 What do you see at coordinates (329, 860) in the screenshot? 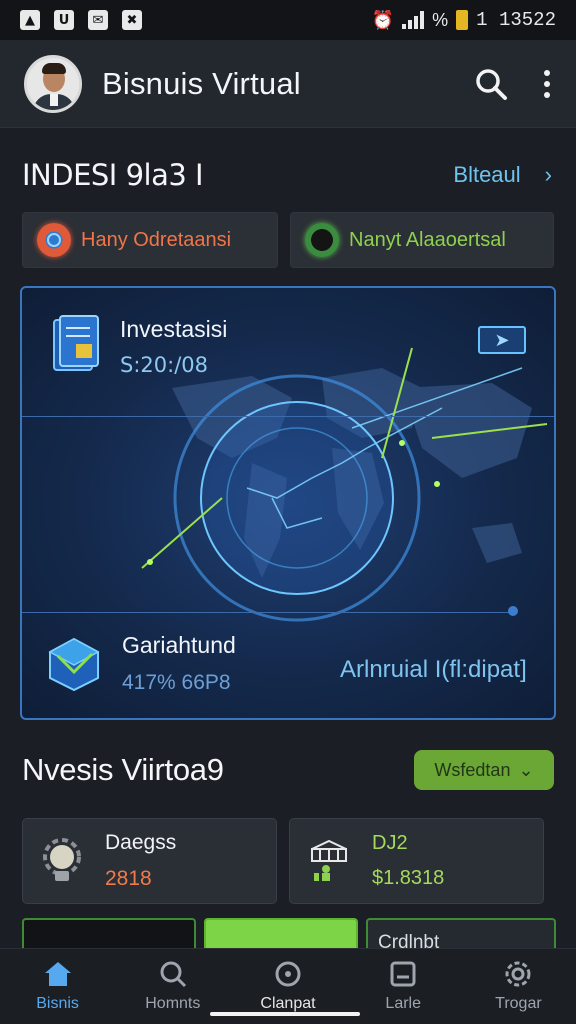
I see `bank-chart-icon` at bounding box center [329, 860].